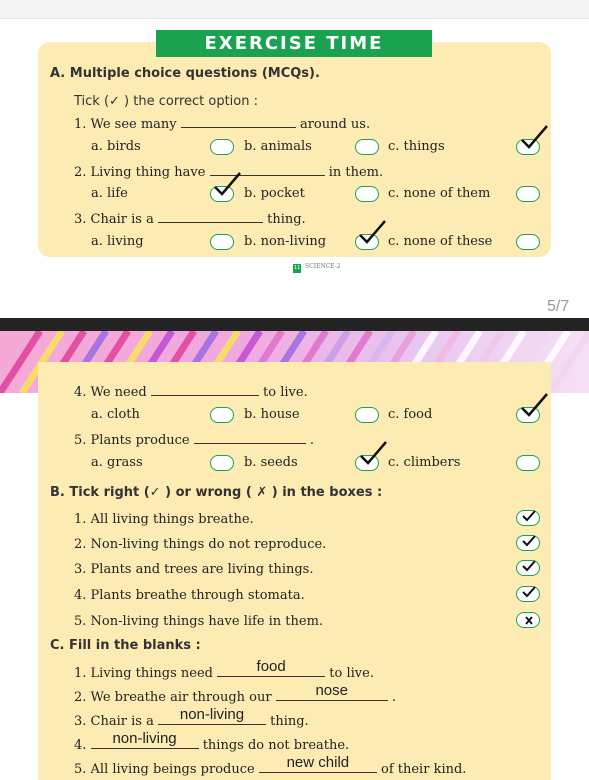  I want to click on option-1a: a. birds, so click(116, 146).